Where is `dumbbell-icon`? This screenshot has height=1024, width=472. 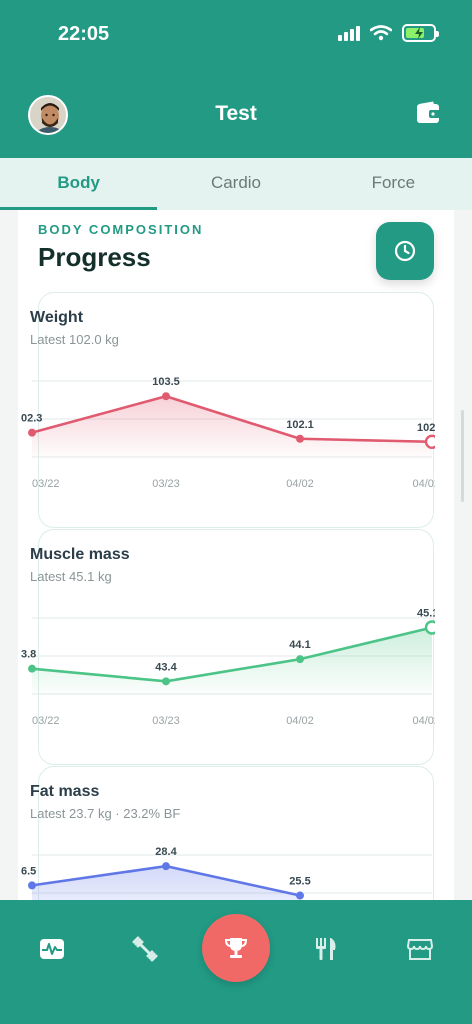
dumbbell-icon is located at coordinates (145, 949).